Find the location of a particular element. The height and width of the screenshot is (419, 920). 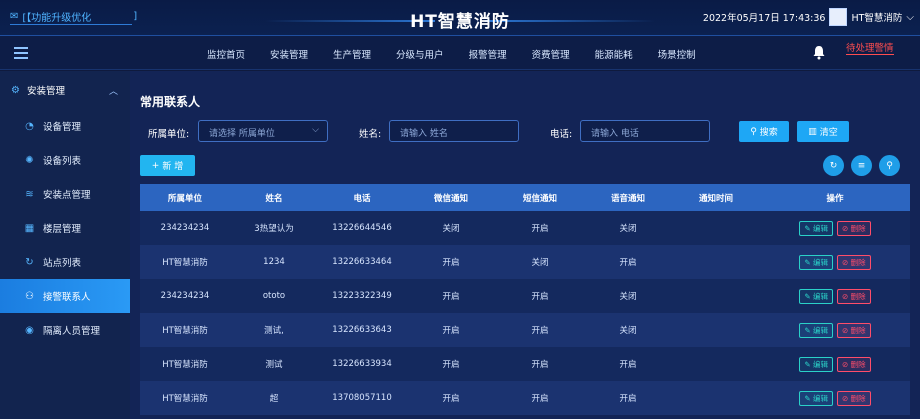

clear-button: ▥ 清空 is located at coordinates (823, 131).